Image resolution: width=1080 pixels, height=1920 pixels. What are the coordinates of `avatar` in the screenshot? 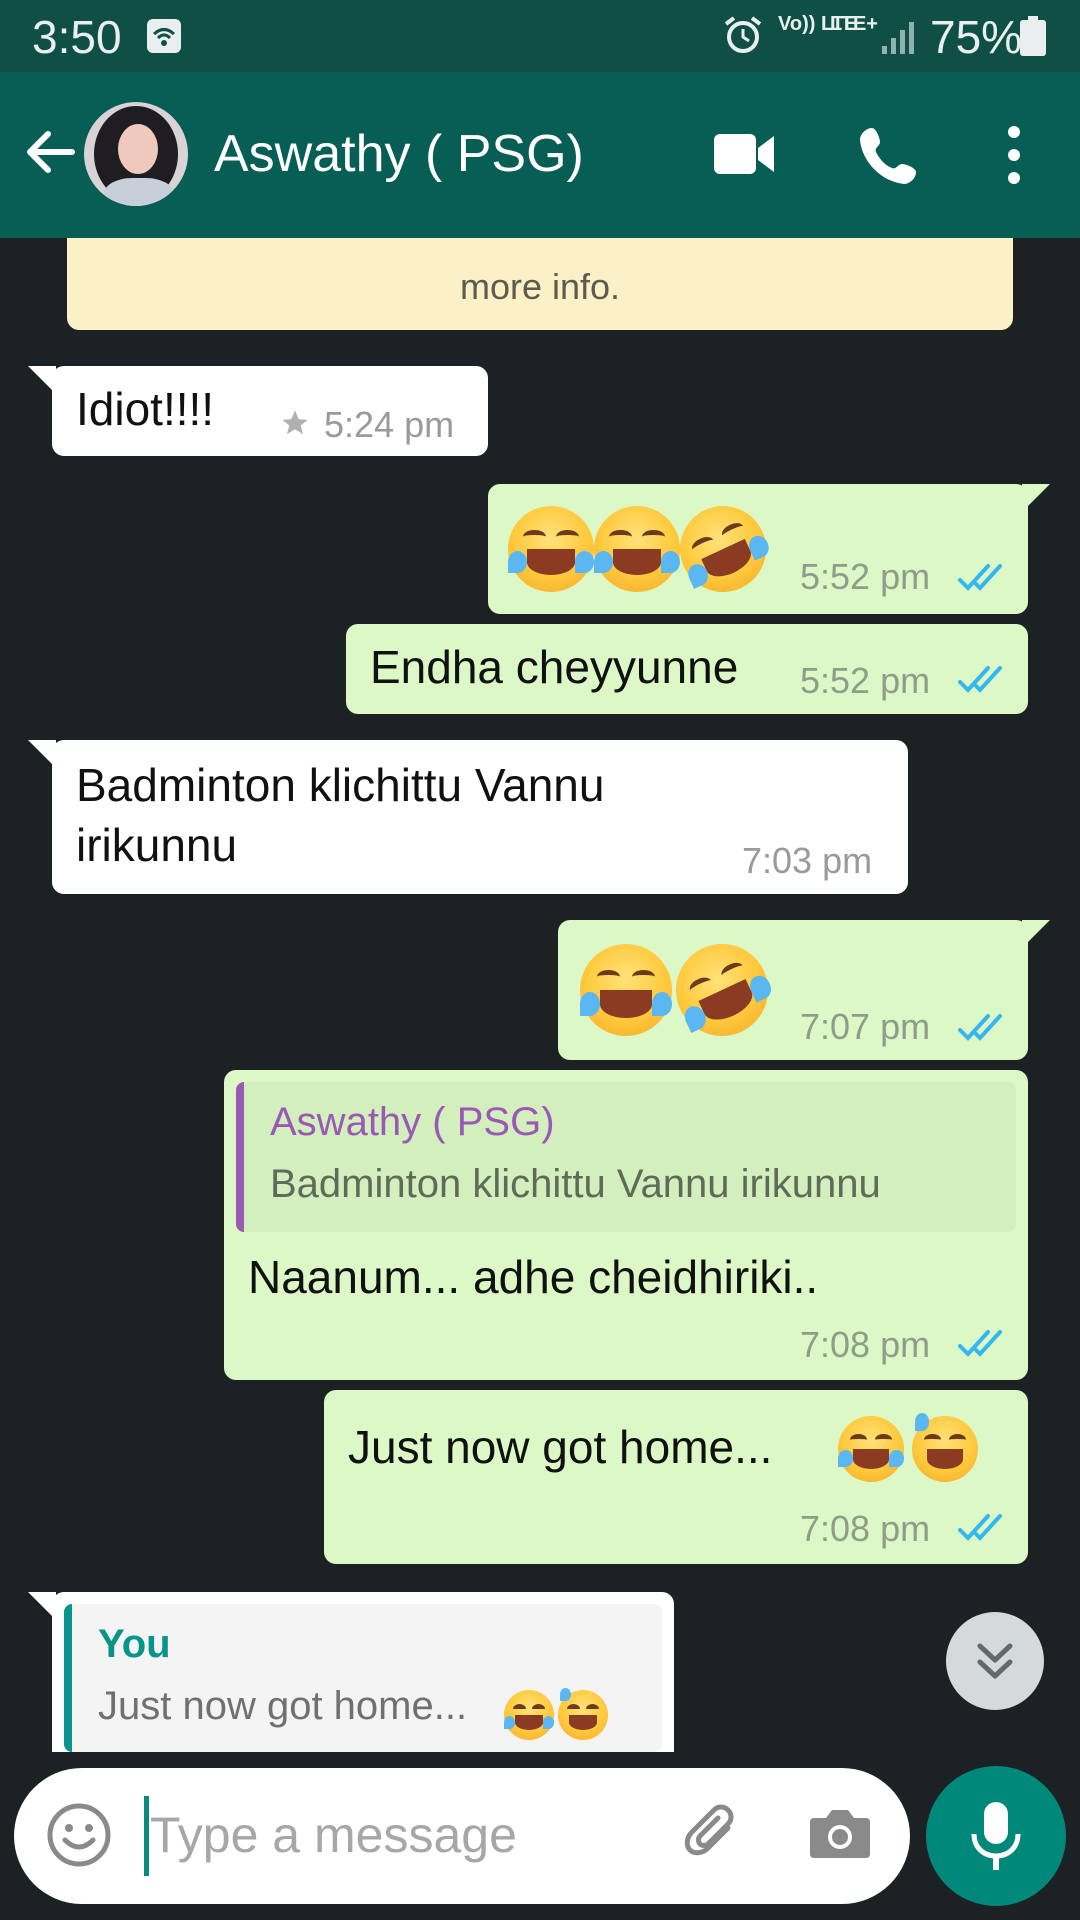 It's located at (136, 154).